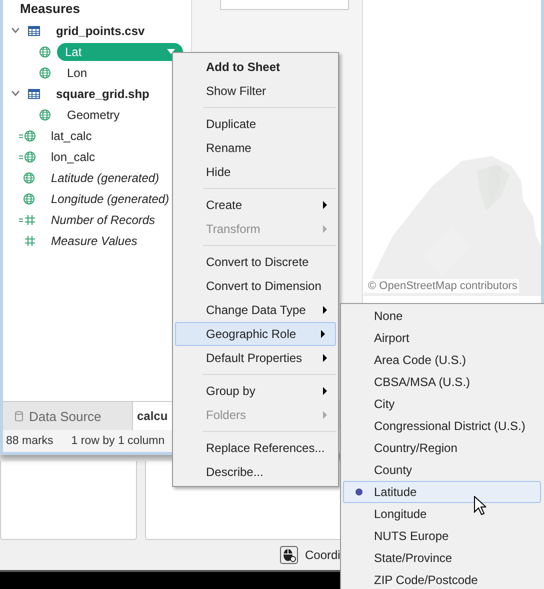 This screenshot has height=589, width=544. Describe the element at coordinates (30, 441) in the screenshot. I see `status-text: 88 marks` at that location.